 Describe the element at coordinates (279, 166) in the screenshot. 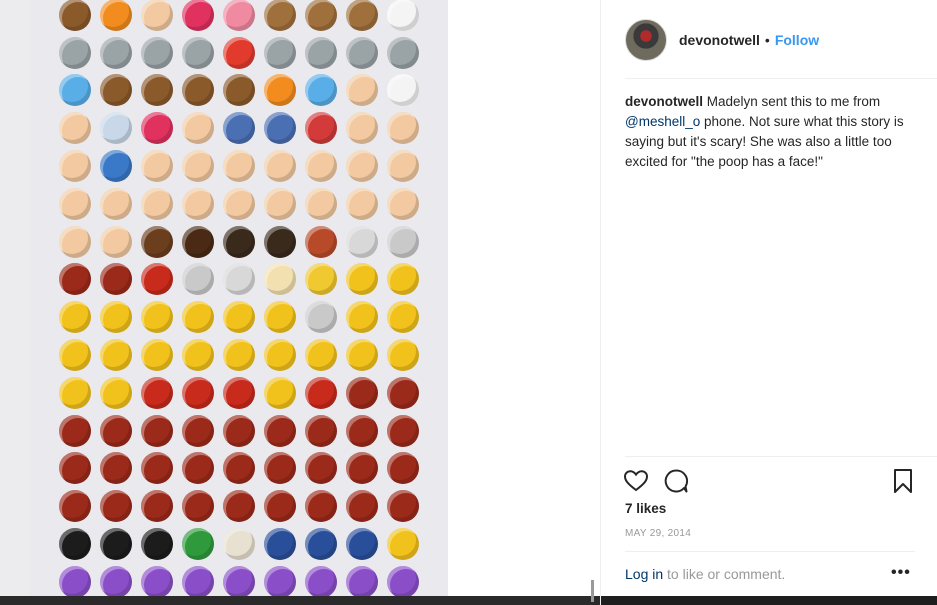

I see `ok-hand-emoji` at that location.